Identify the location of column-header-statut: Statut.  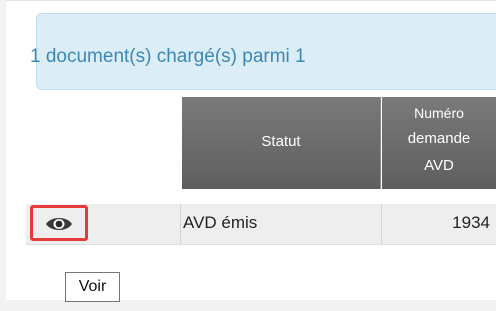
(281, 143).